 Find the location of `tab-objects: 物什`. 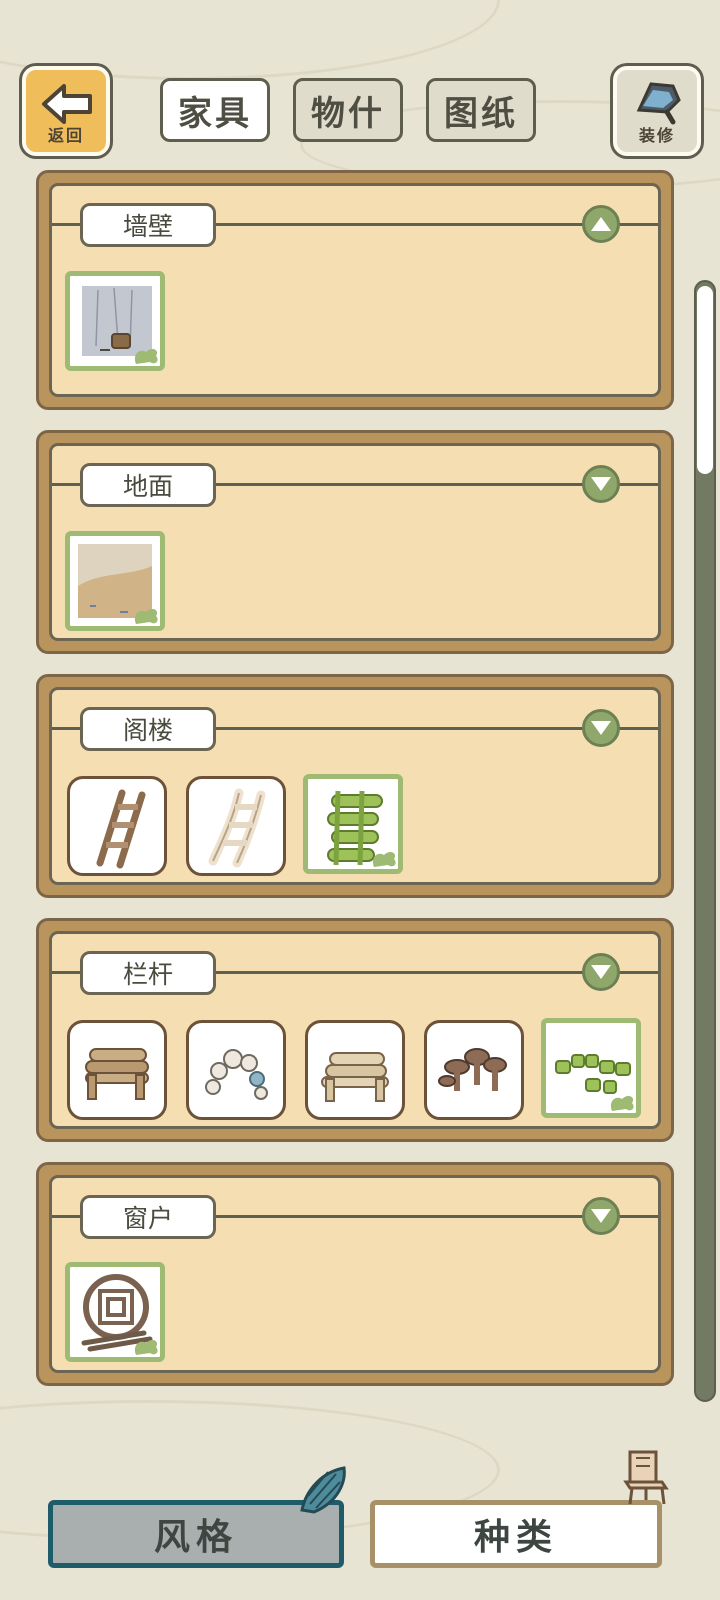

tab-objects: 物什 is located at coordinates (348, 110).